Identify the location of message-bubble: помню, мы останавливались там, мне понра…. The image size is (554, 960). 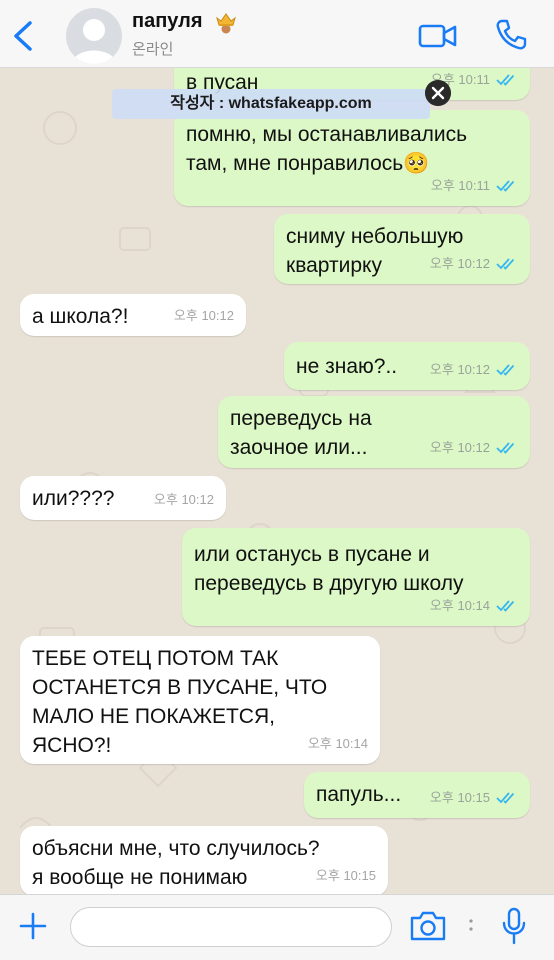
(352, 158).